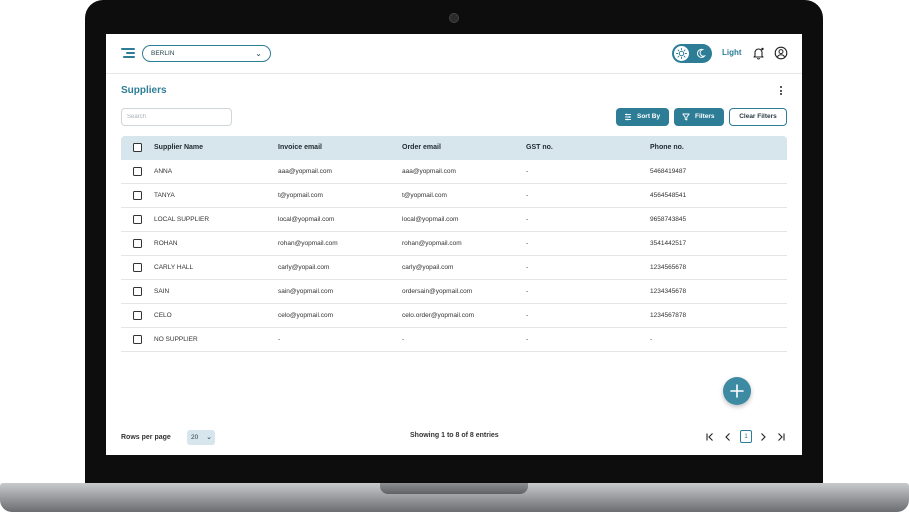 The image size is (909, 512). I want to click on first-page-icon, so click(710, 437).